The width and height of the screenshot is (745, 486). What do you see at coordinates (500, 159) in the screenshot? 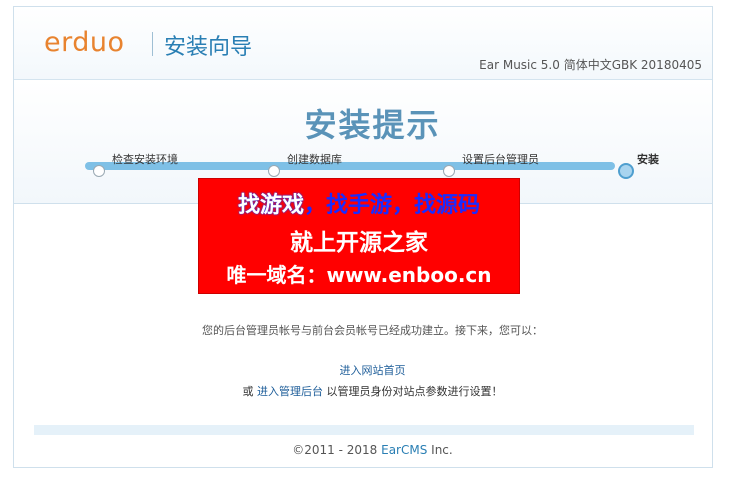
I see `step-label-set-admin: 设置后台管理员` at bounding box center [500, 159].